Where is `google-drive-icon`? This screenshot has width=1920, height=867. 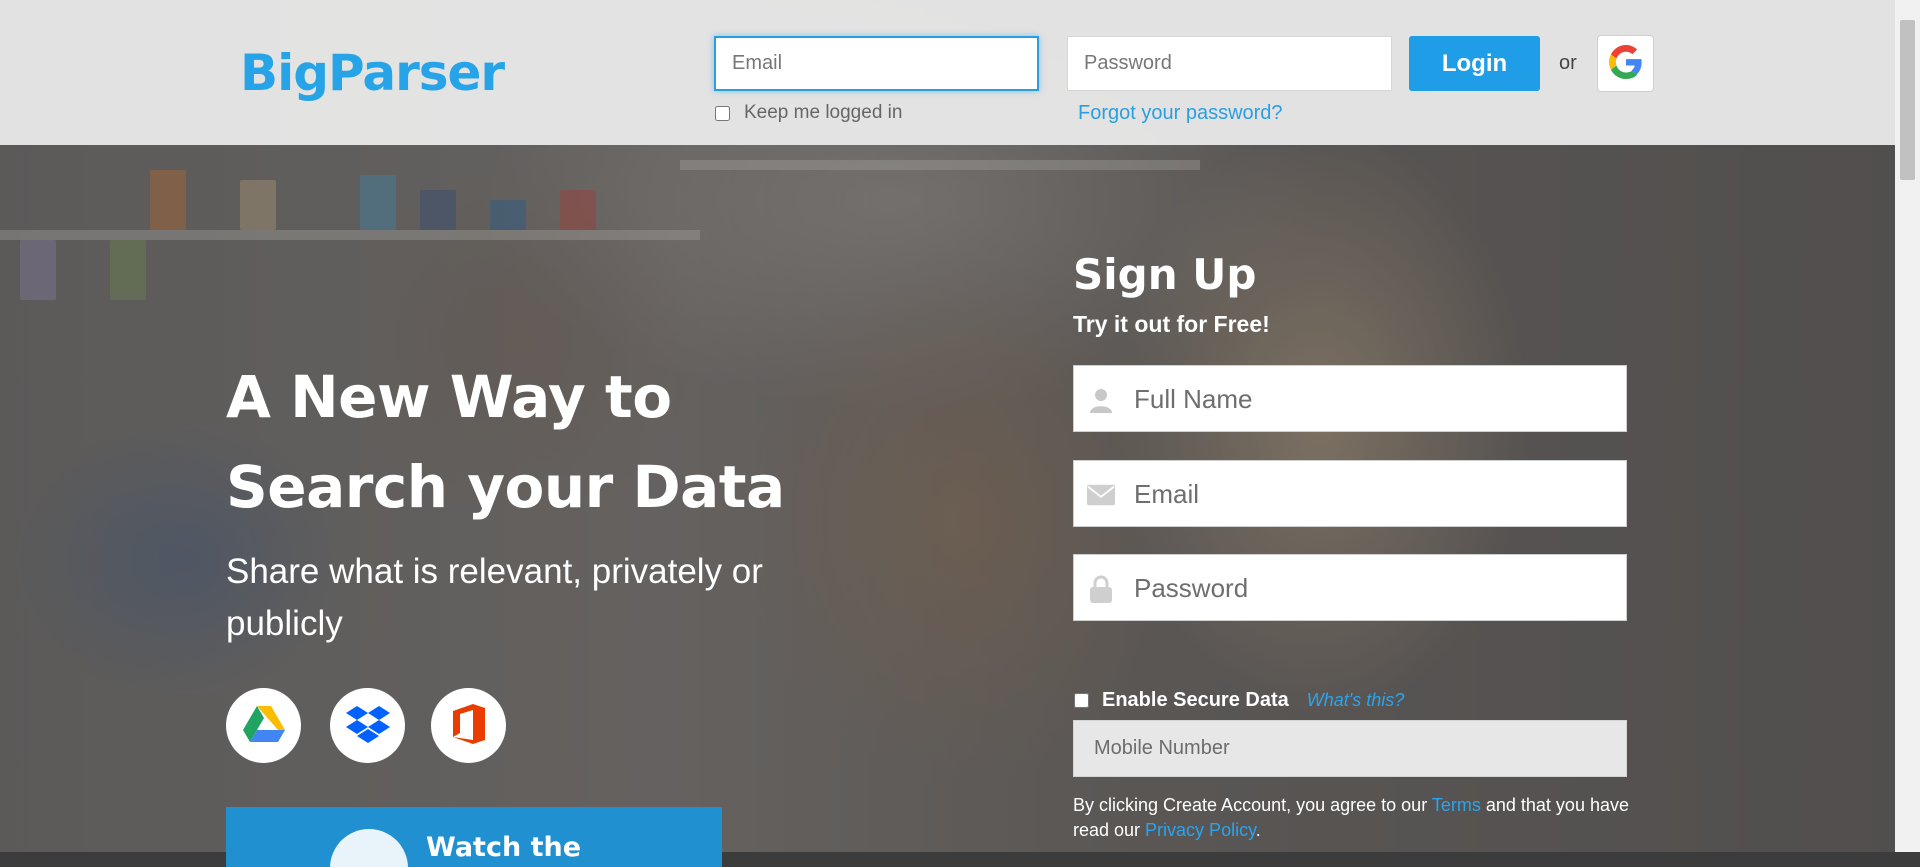 google-drive-icon is located at coordinates (264, 726).